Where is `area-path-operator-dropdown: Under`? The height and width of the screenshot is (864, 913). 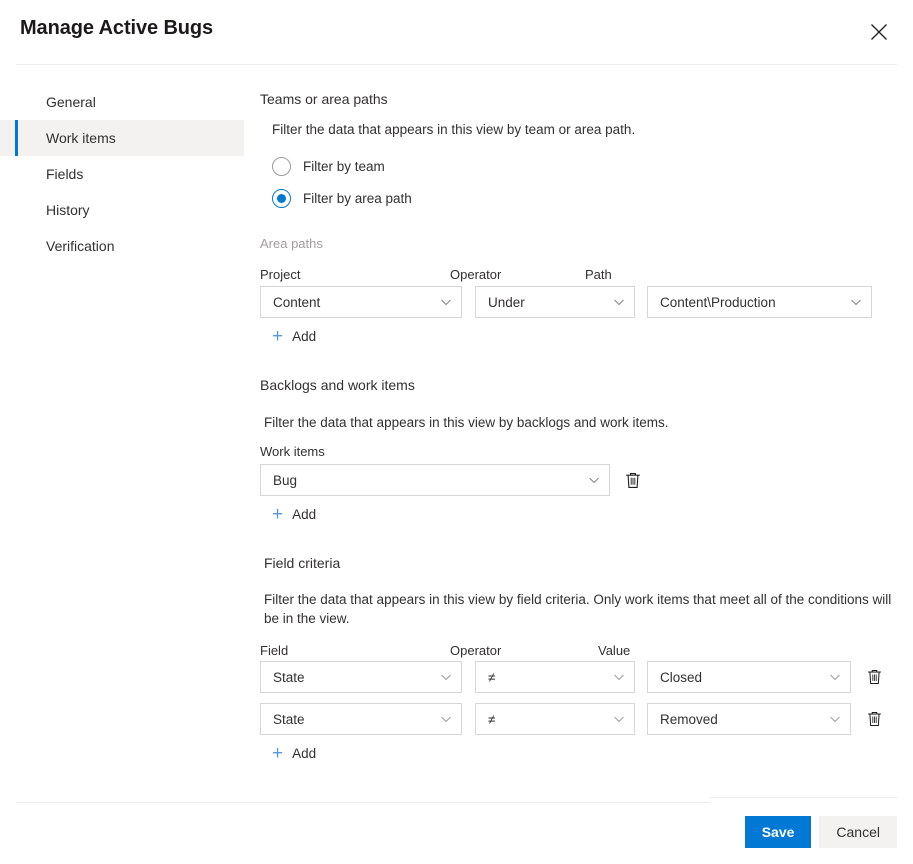
area-path-operator-dropdown: Under is located at coordinates (555, 302).